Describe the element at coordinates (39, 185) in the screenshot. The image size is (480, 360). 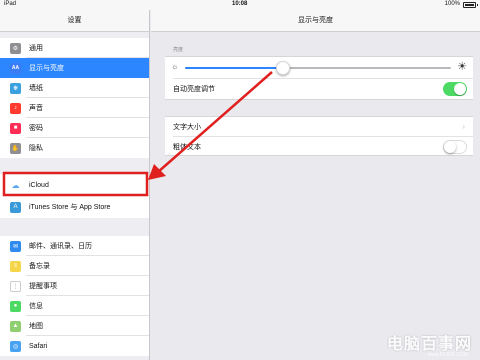
I see `sidebar-item-label: iCloud` at that location.